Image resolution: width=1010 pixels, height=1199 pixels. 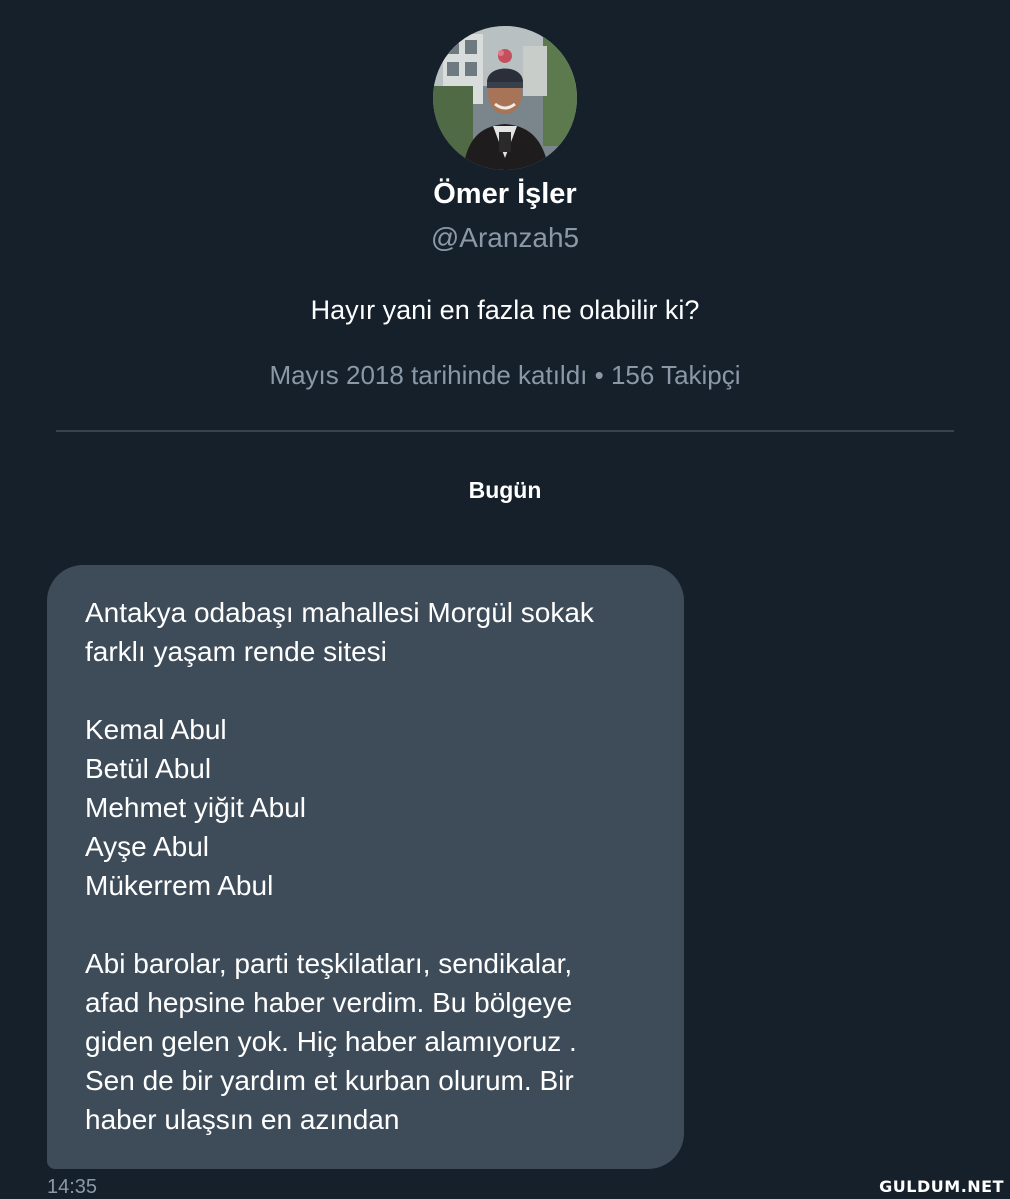 What do you see at coordinates (505, 490) in the screenshot?
I see `date-separator: Bugün` at bounding box center [505, 490].